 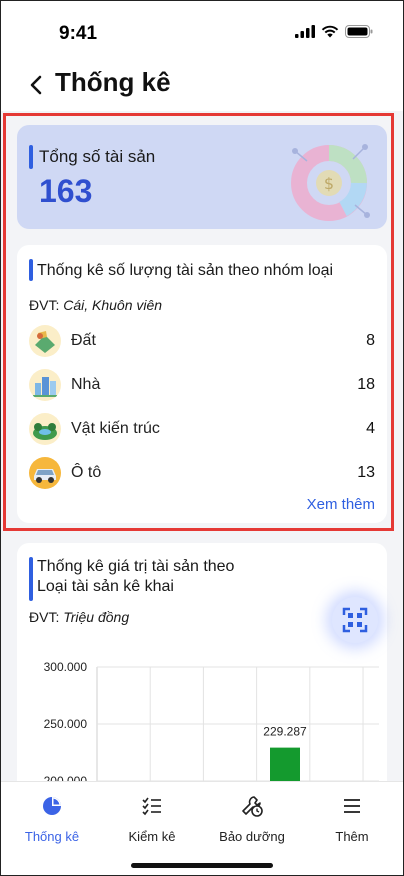 What do you see at coordinates (115, 428) in the screenshot?
I see `group-label: Vật kiến trúc` at bounding box center [115, 428].